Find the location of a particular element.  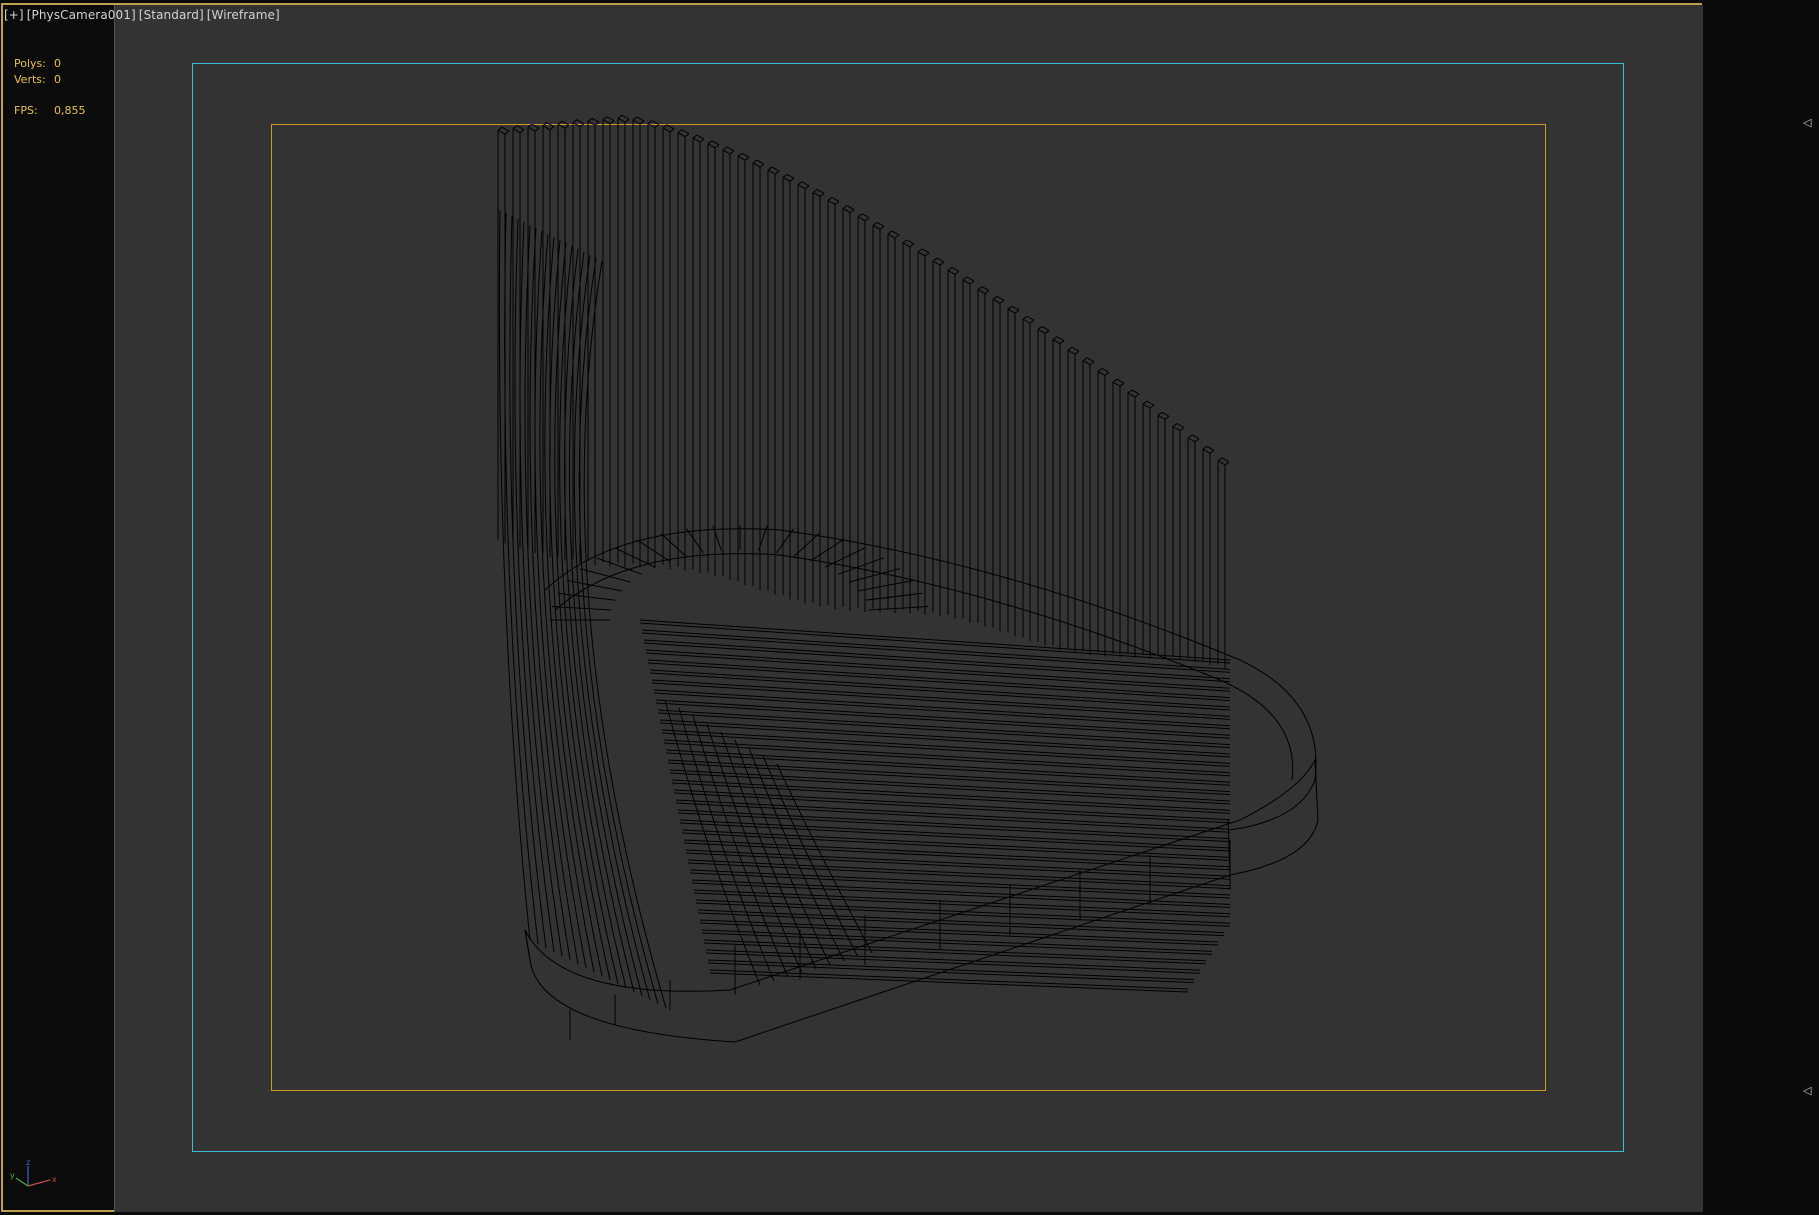

y-axis-line is located at coordinates (22, 1182).